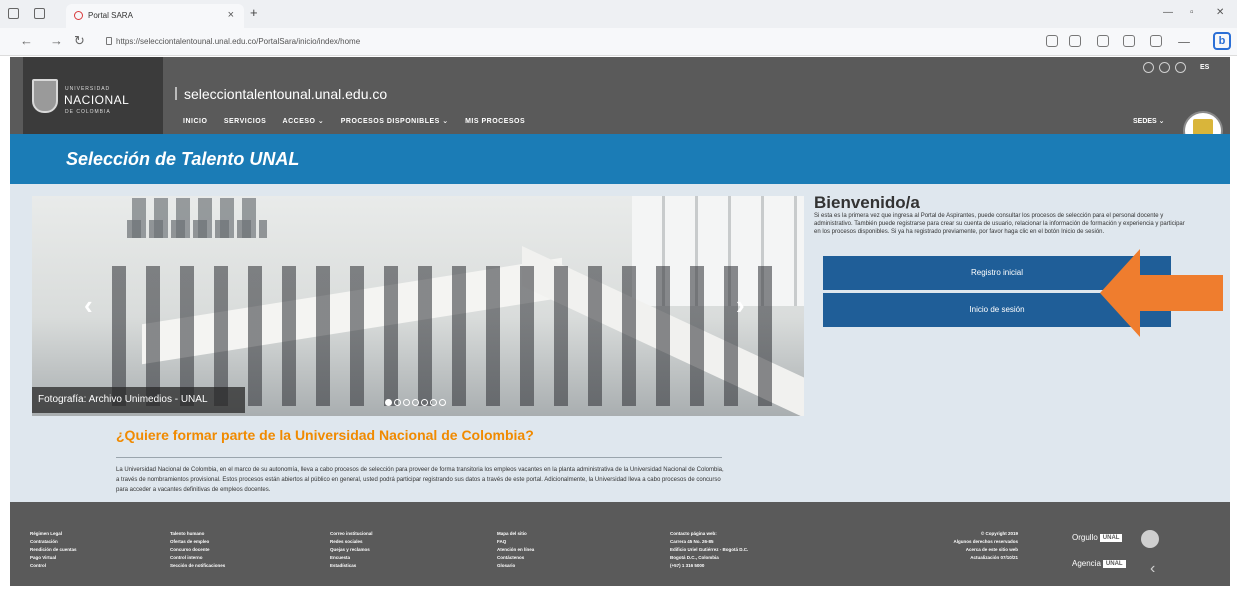  I want to click on footer-link: Redes sociales, so click(351, 542).